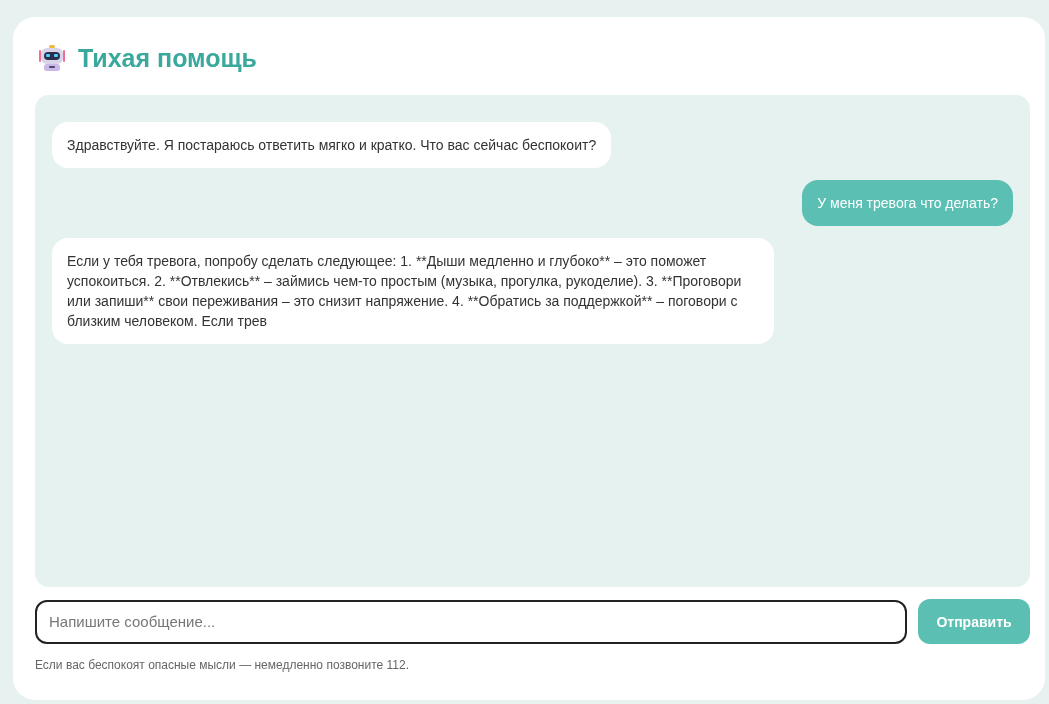  Describe the element at coordinates (332, 145) in the screenshot. I see `bot-message: Здравствуйте. Я постараюсь ответить мягко и кратко. Что вас сейчас беспокоит?` at that location.